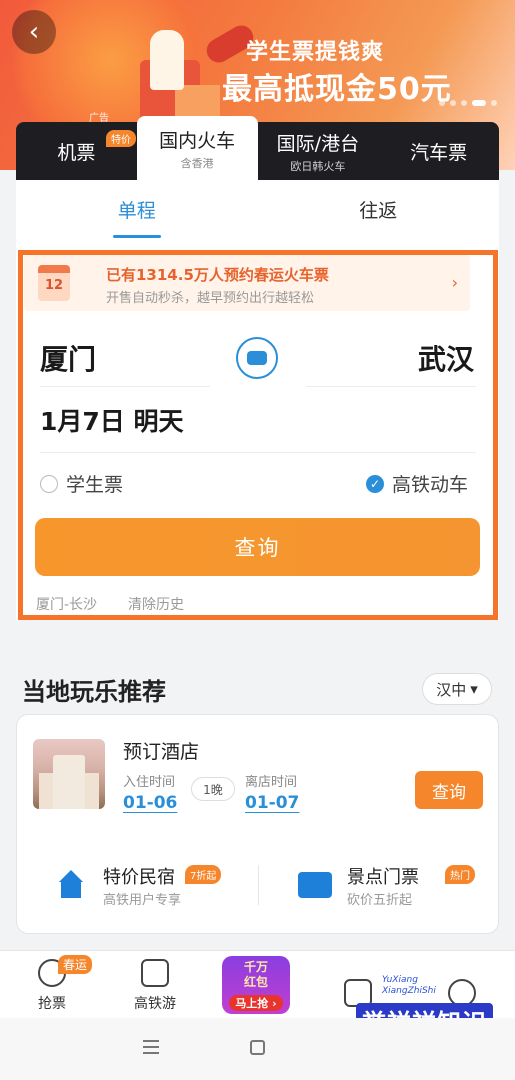  I want to click on nav-label: 抢票, so click(52, 1004).